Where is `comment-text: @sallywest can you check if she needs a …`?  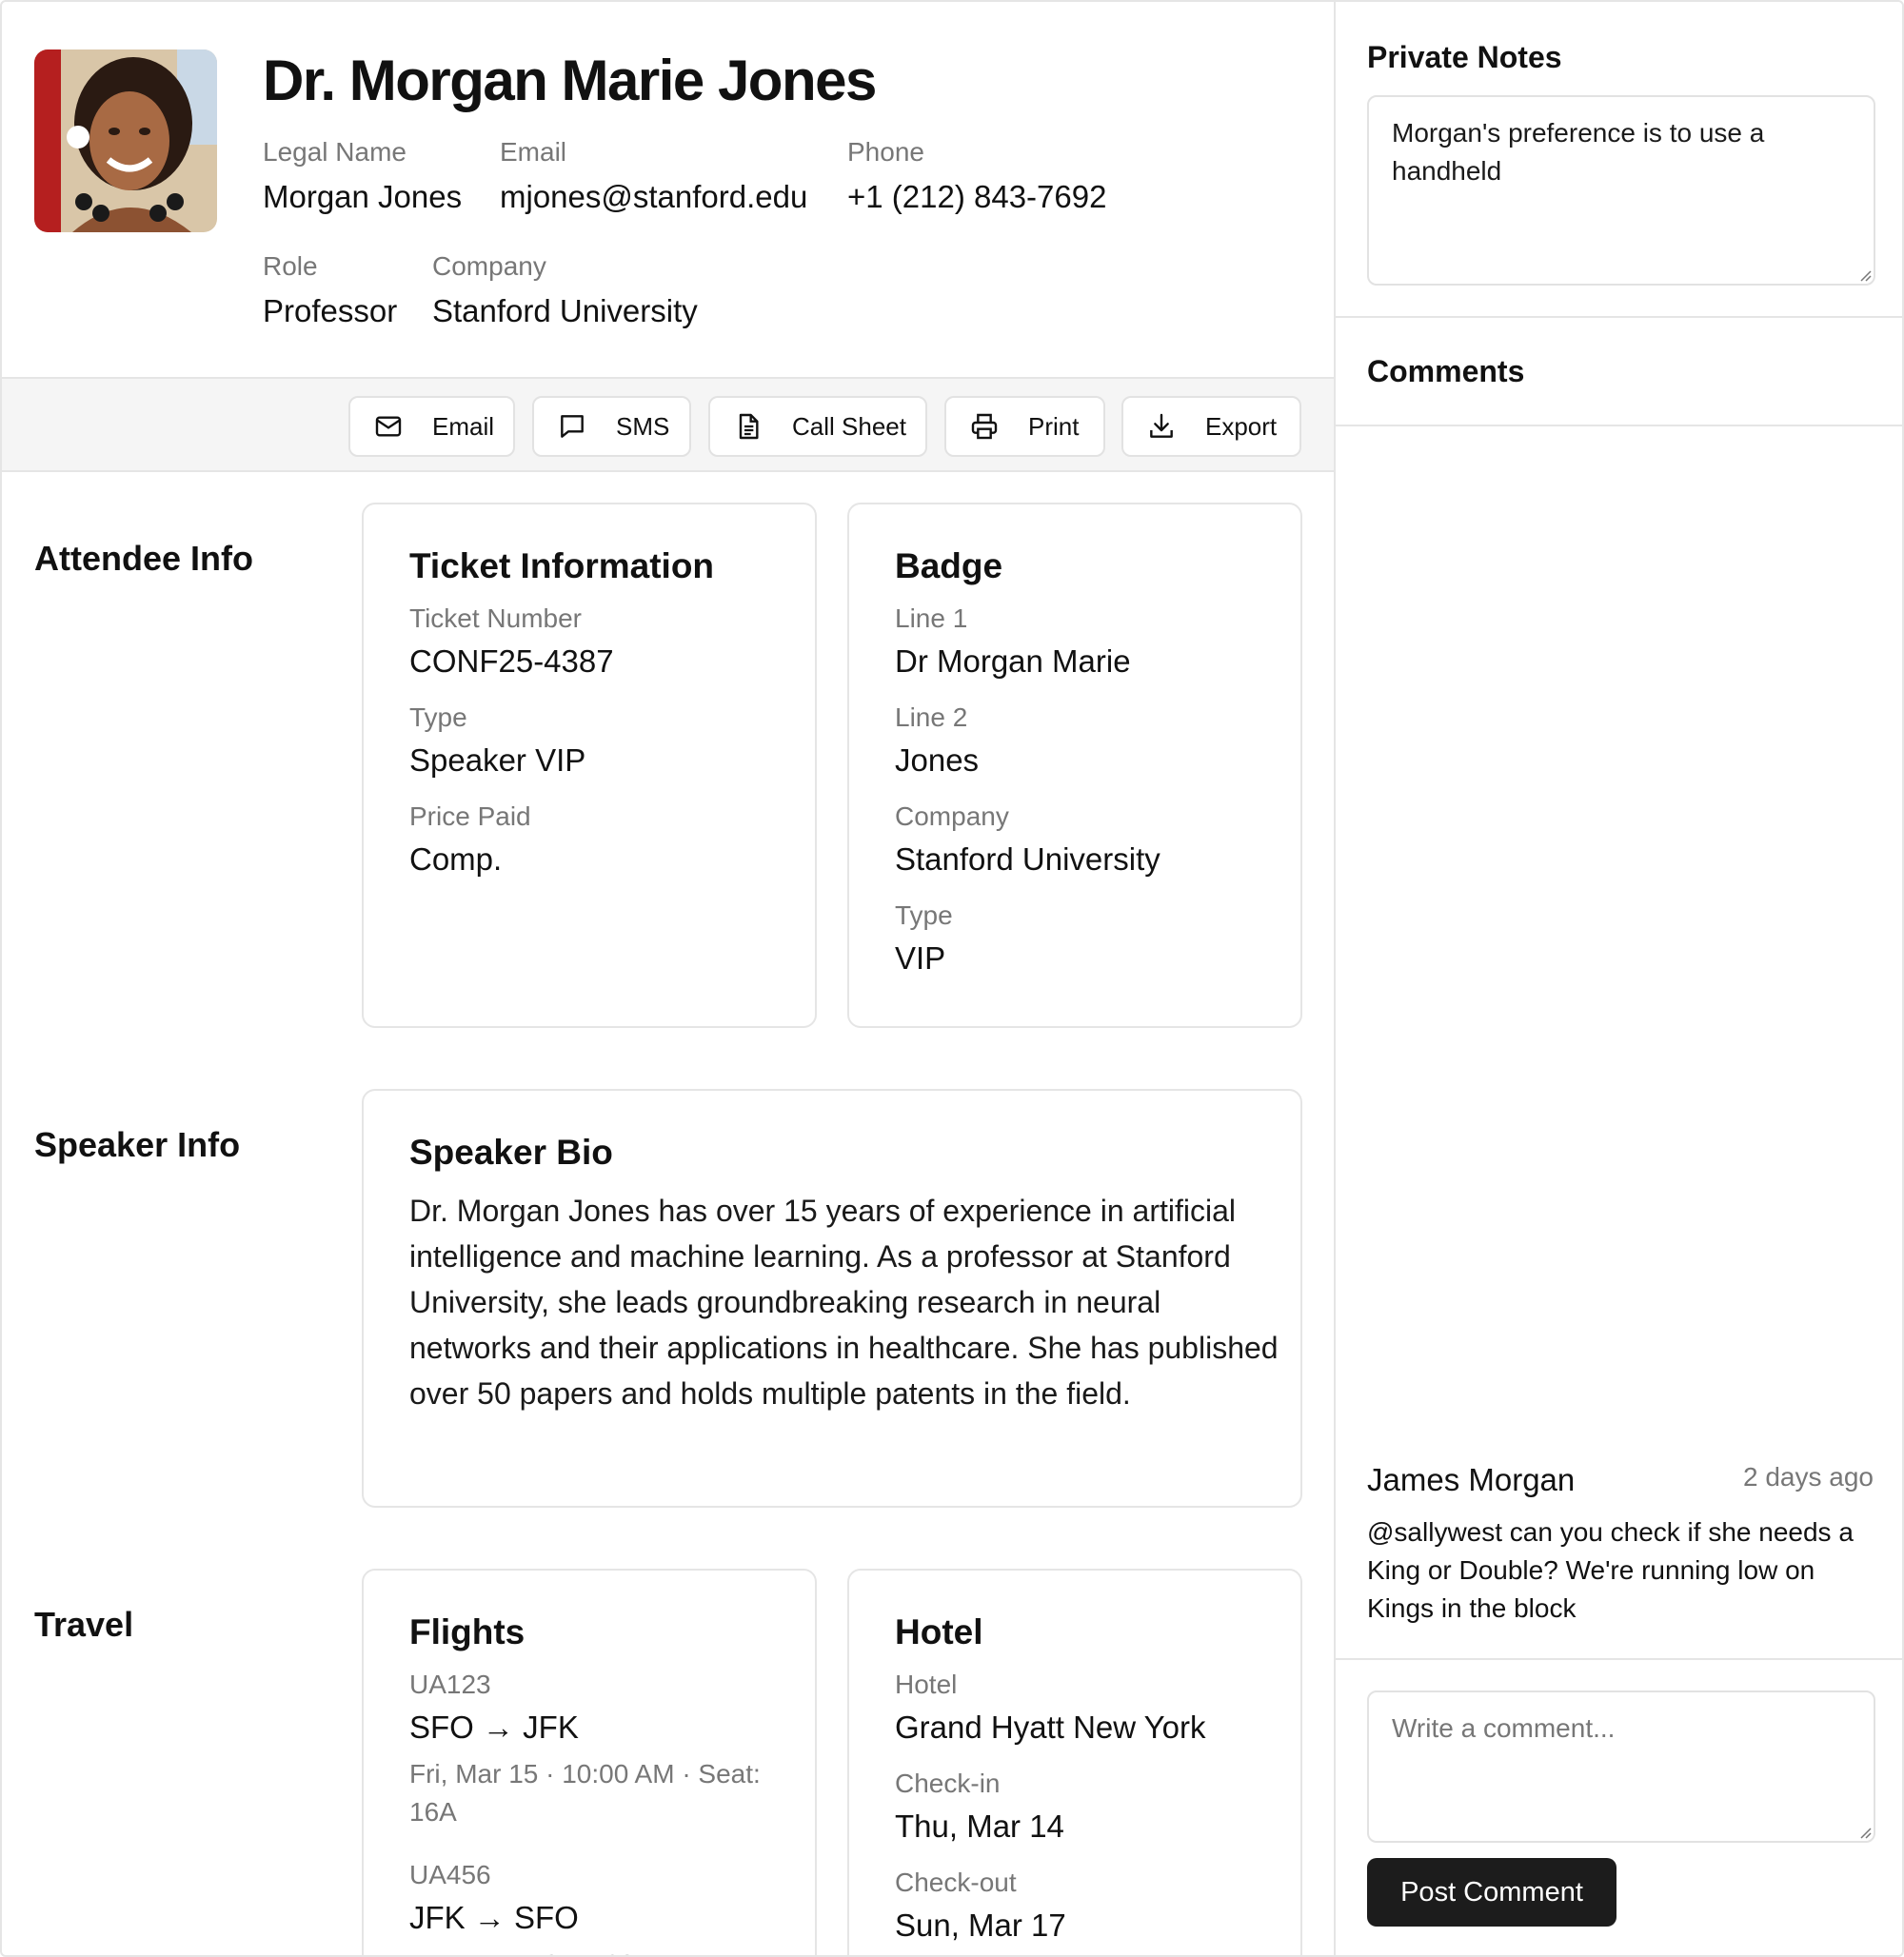 comment-text: @sallywest can you check if she needs a … is located at coordinates (1610, 1570).